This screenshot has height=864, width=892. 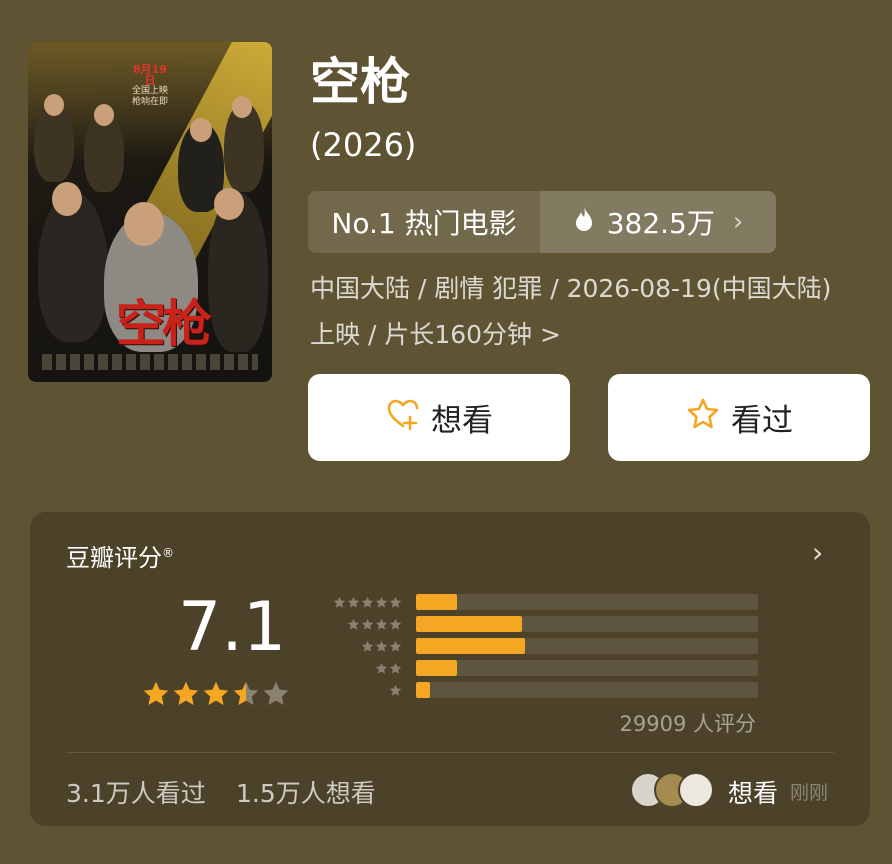 I want to click on flame-icon, so click(x=584, y=222).